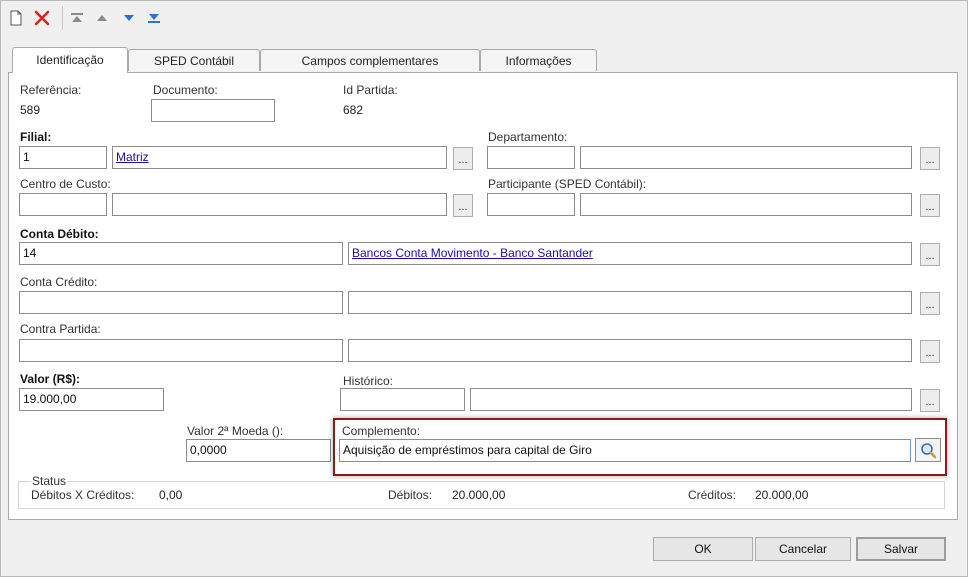 The image size is (968, 577). I want to click on referencia-value: 589, so click(30, 110).